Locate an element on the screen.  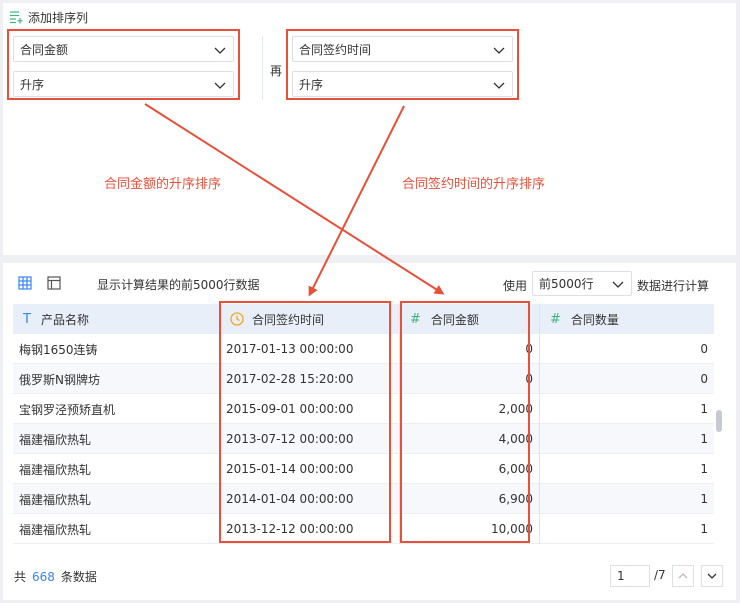
cell-amount: 6,000 is located at coordinates (470, 469).